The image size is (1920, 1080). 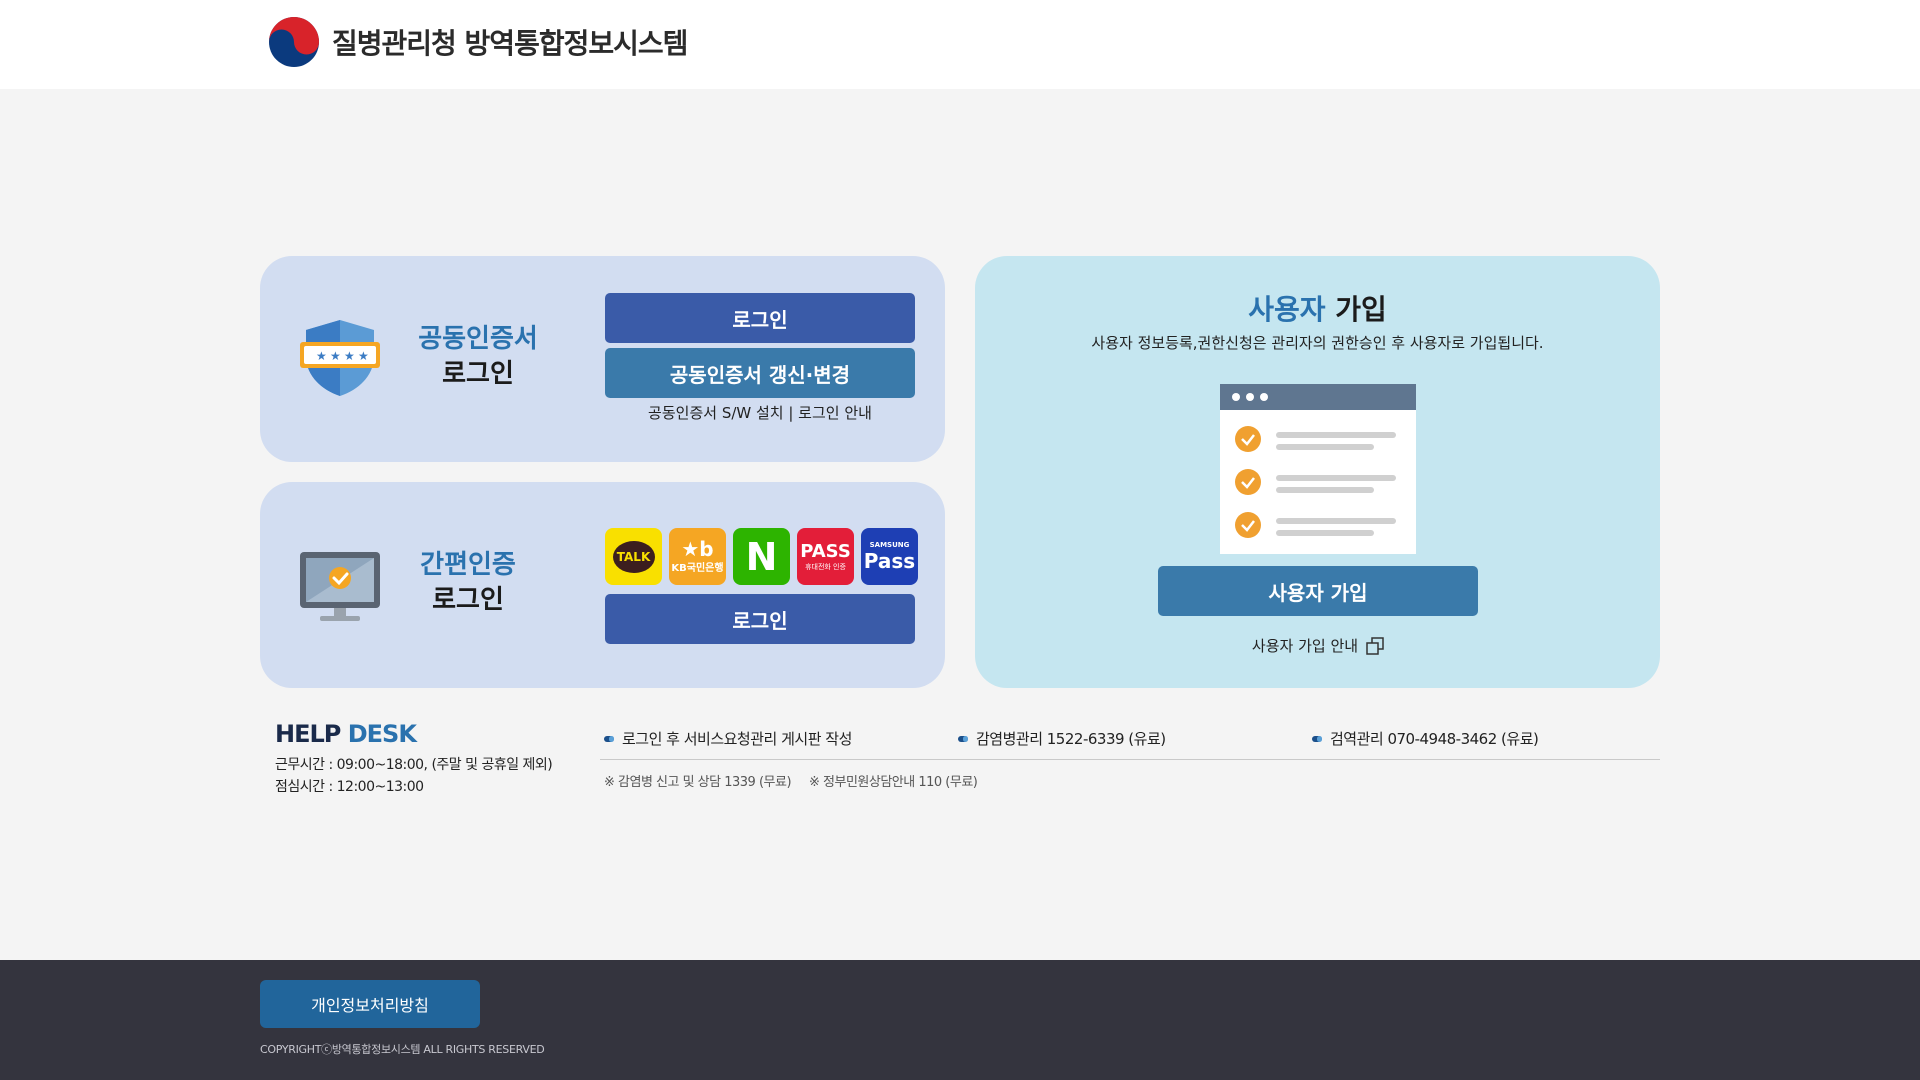 I want to click on cert-heading-dark: 로그인, so click(x=478, y=374).